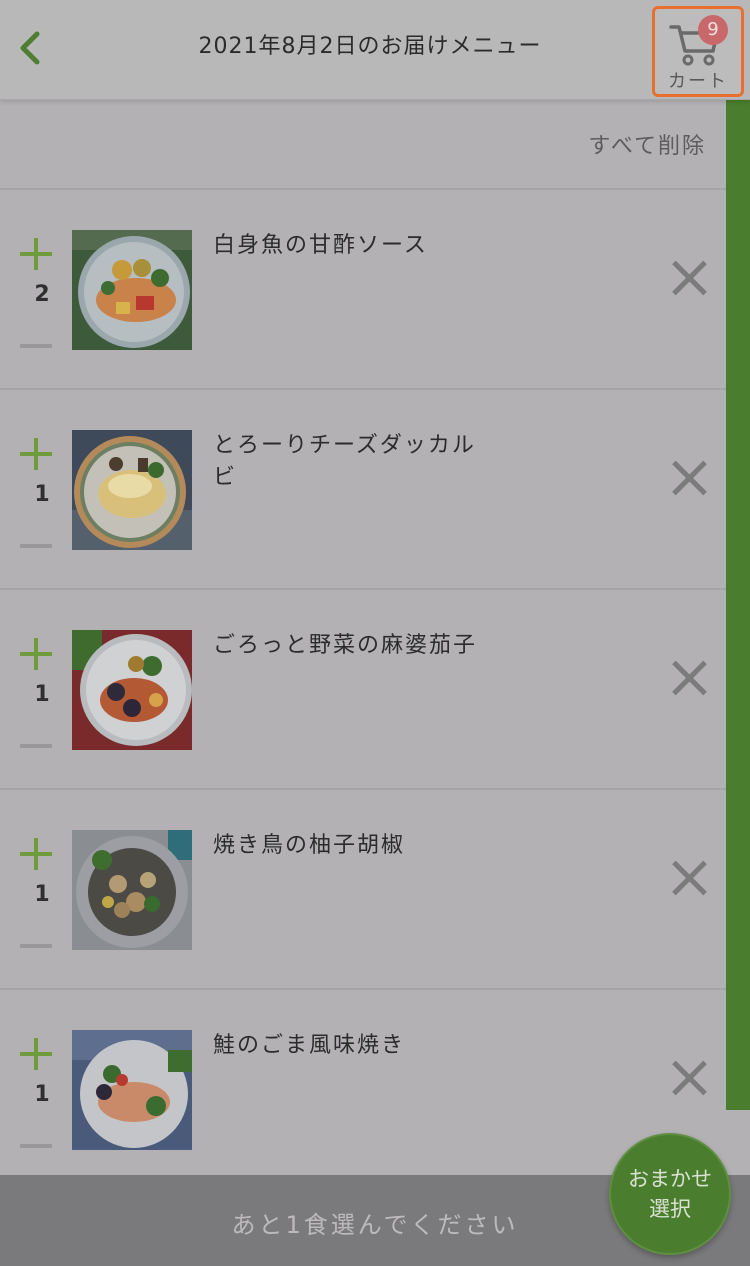  What do you see at coordinates (132, 490) in the screenshot?
I see `dish-image-cheese-dakgalbi` at bounding box center [132, 490].